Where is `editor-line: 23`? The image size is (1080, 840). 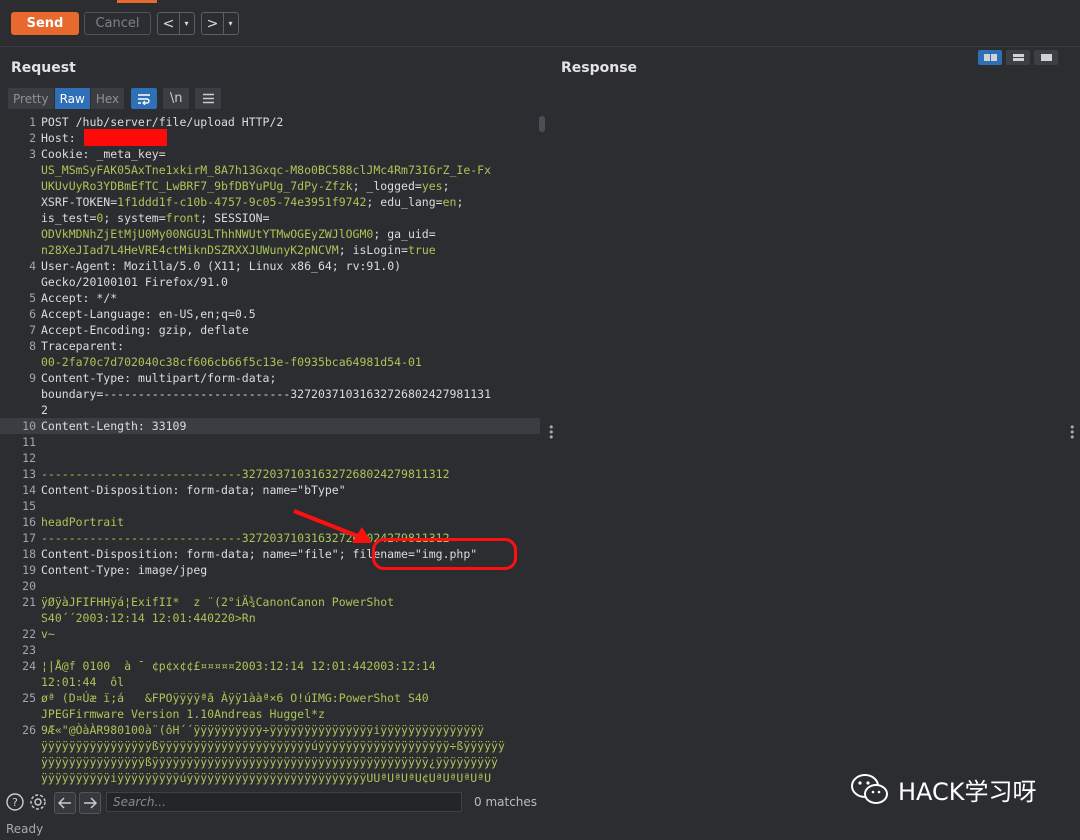 editor-line: 23 is located at coordinates (270, 650).